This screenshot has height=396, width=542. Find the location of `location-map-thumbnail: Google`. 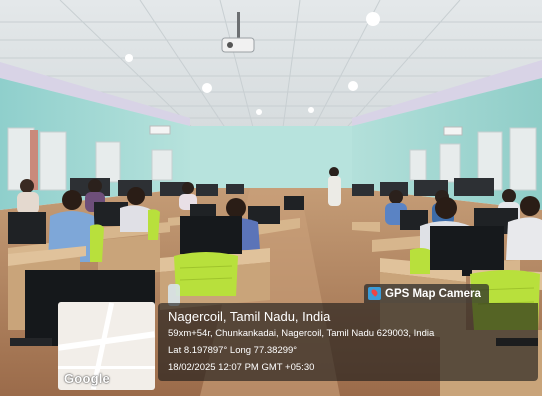

location-map-thumbnail: Google is located at coordinates (106, 346).